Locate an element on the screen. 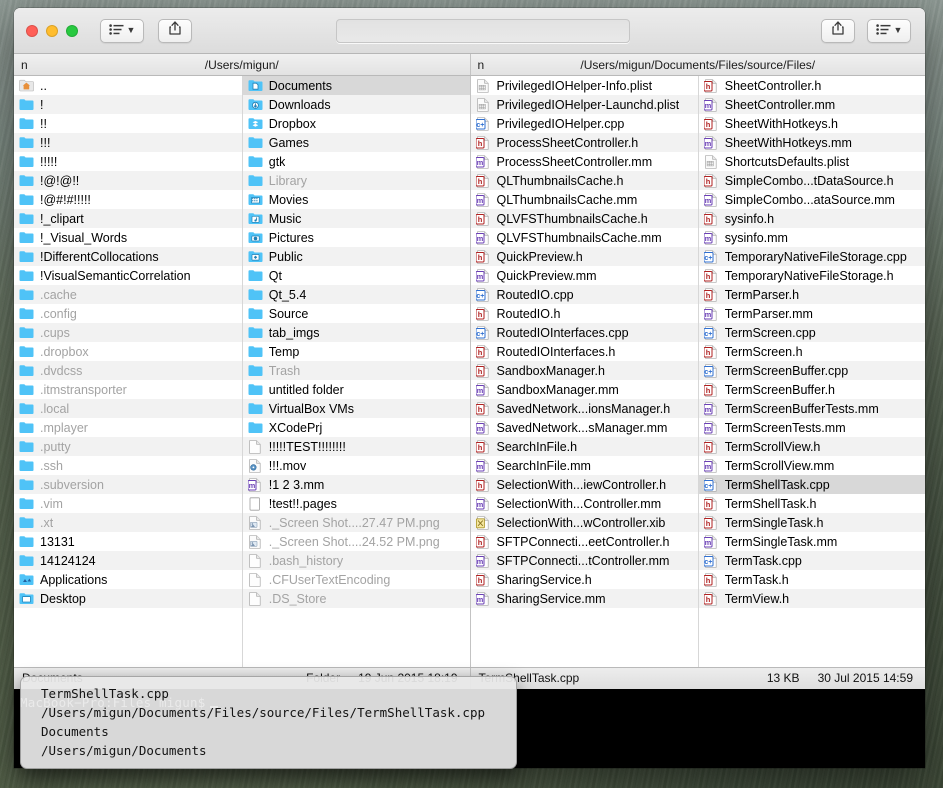  file-row: 14124124 is located at coordinates (128, 560).